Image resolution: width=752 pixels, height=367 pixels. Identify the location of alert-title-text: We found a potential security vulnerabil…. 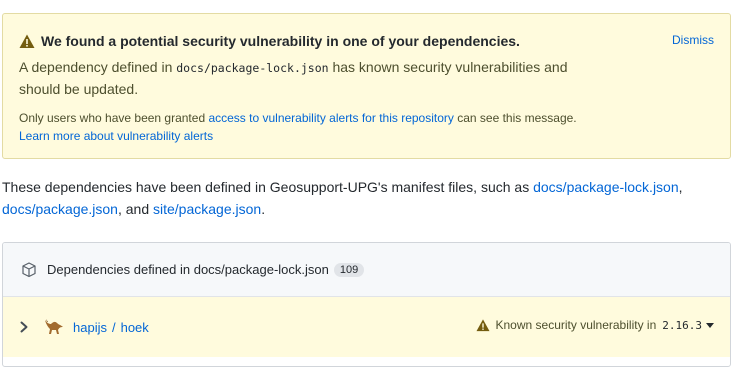
(280, 41).